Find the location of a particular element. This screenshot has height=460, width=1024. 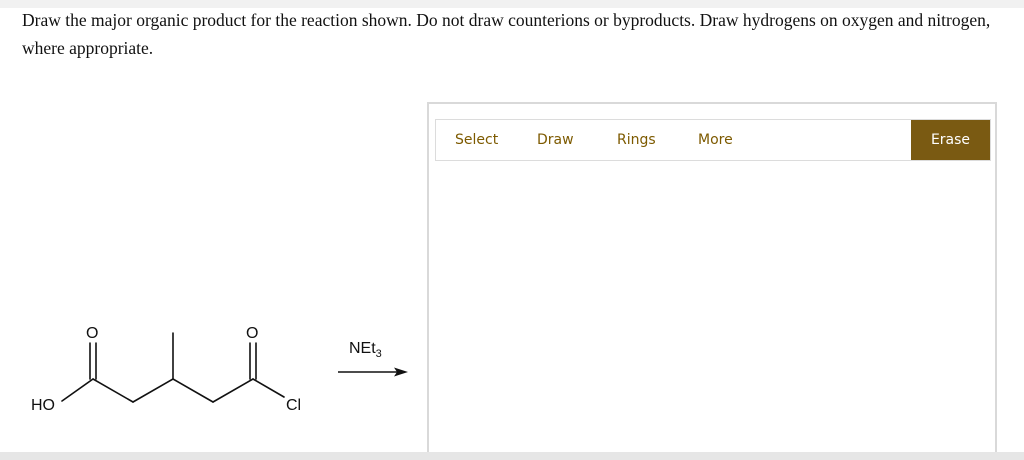

bond-c3-c4 is located at coordinates (193, 390).